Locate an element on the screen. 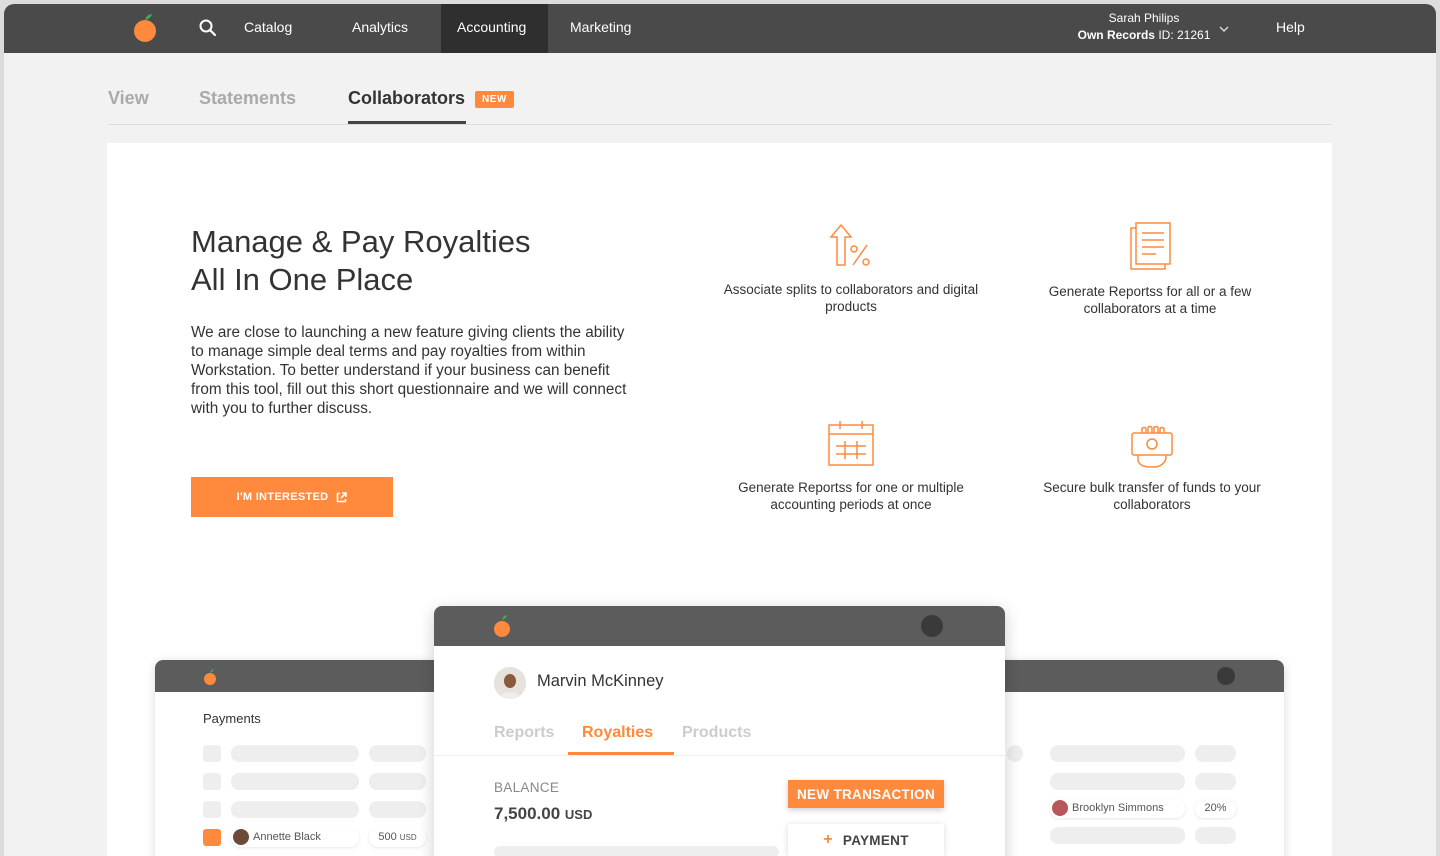 The width and height of the screenshot is (1440, 856). tab-view: View is located at coordinates (128, 106).